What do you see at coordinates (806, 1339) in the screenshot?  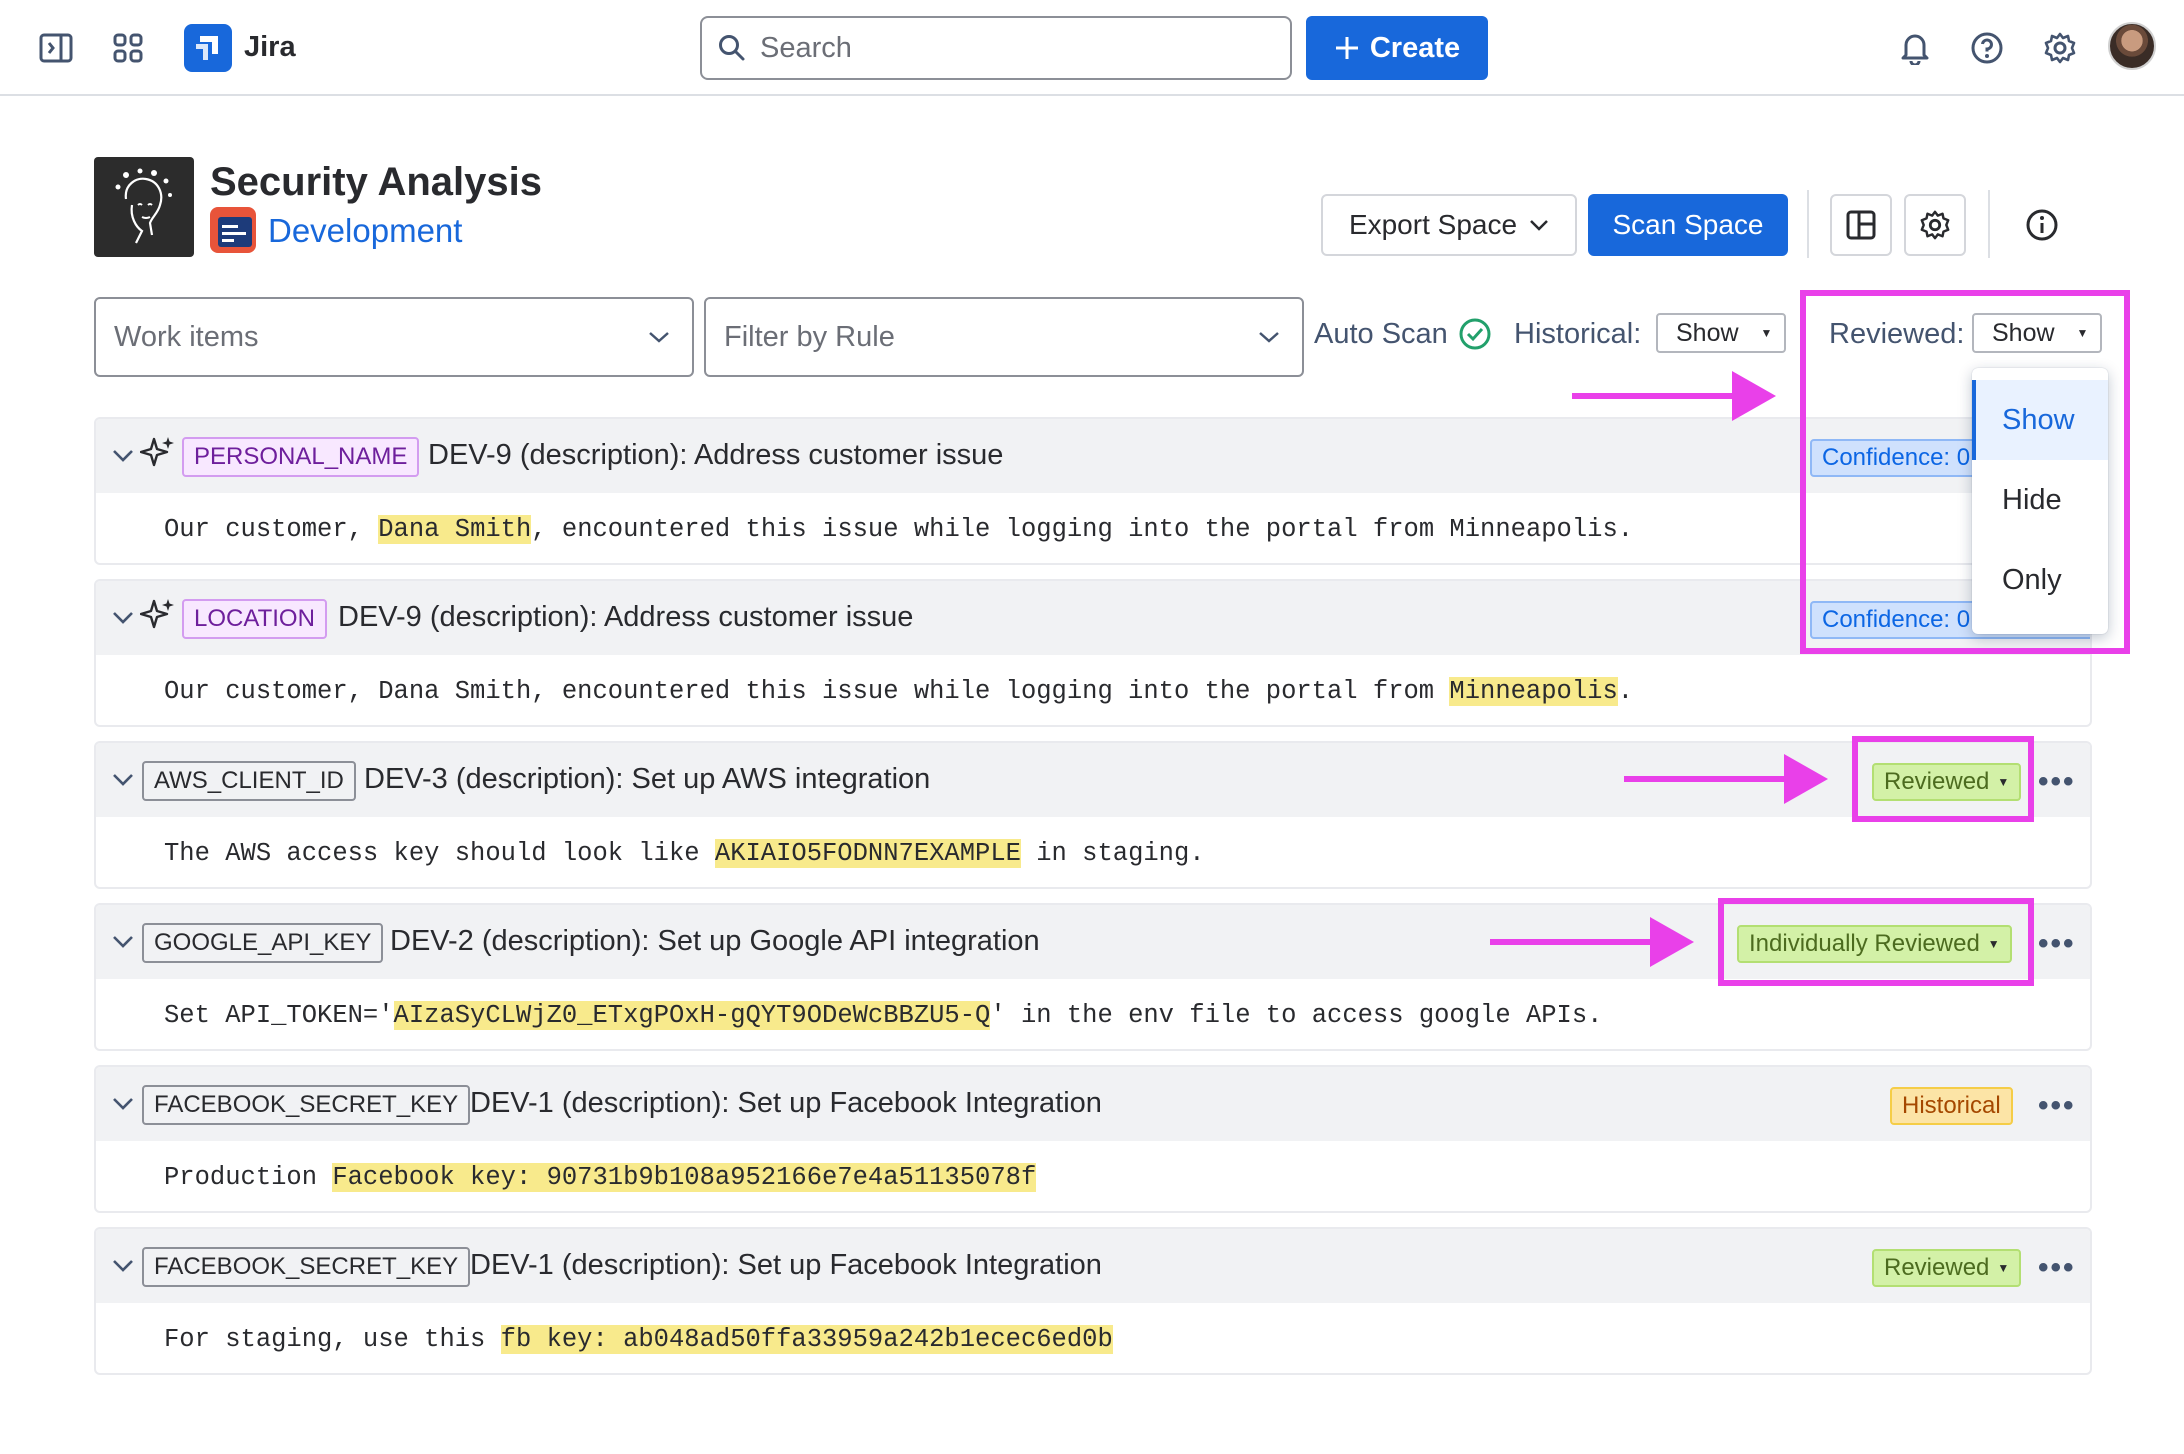 I see `snippet-highlight: fb key: ab048ad50ffa33959a242b1ecec6ed0b` at bounding box center [806, 1339].